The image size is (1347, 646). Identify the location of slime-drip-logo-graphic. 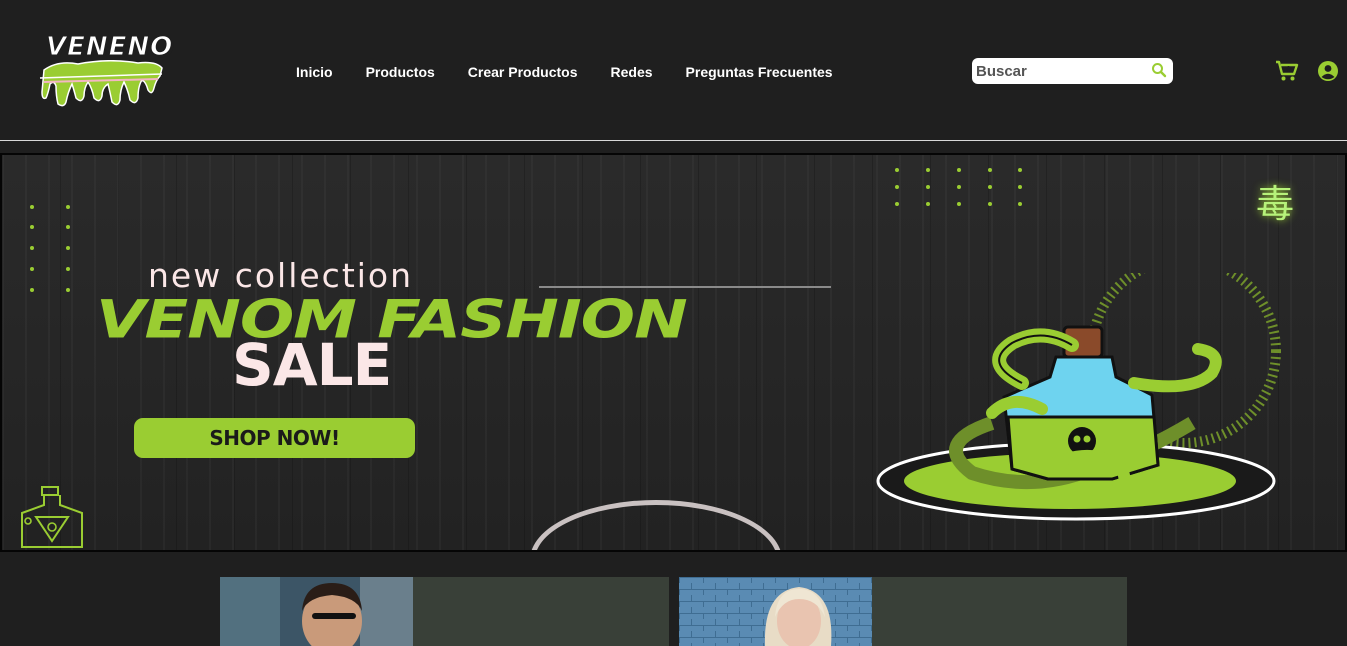
(101, 83).